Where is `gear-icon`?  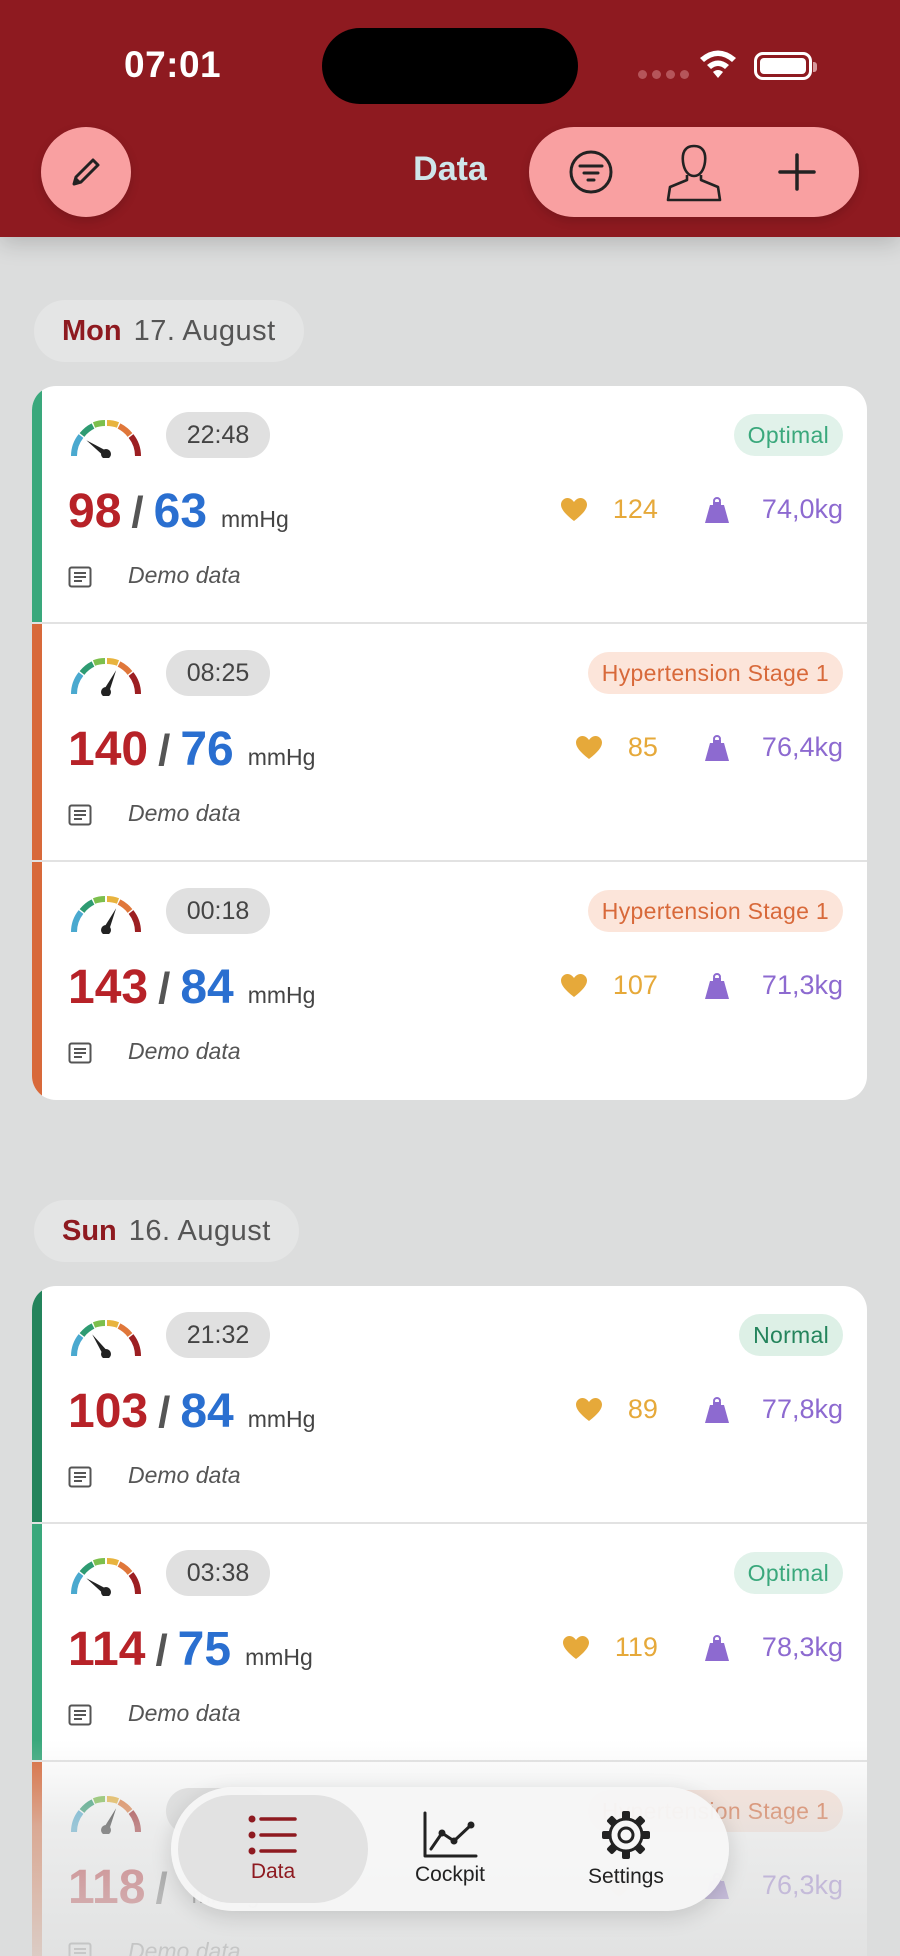 gear-icon is located at coordinates (626, 1835).